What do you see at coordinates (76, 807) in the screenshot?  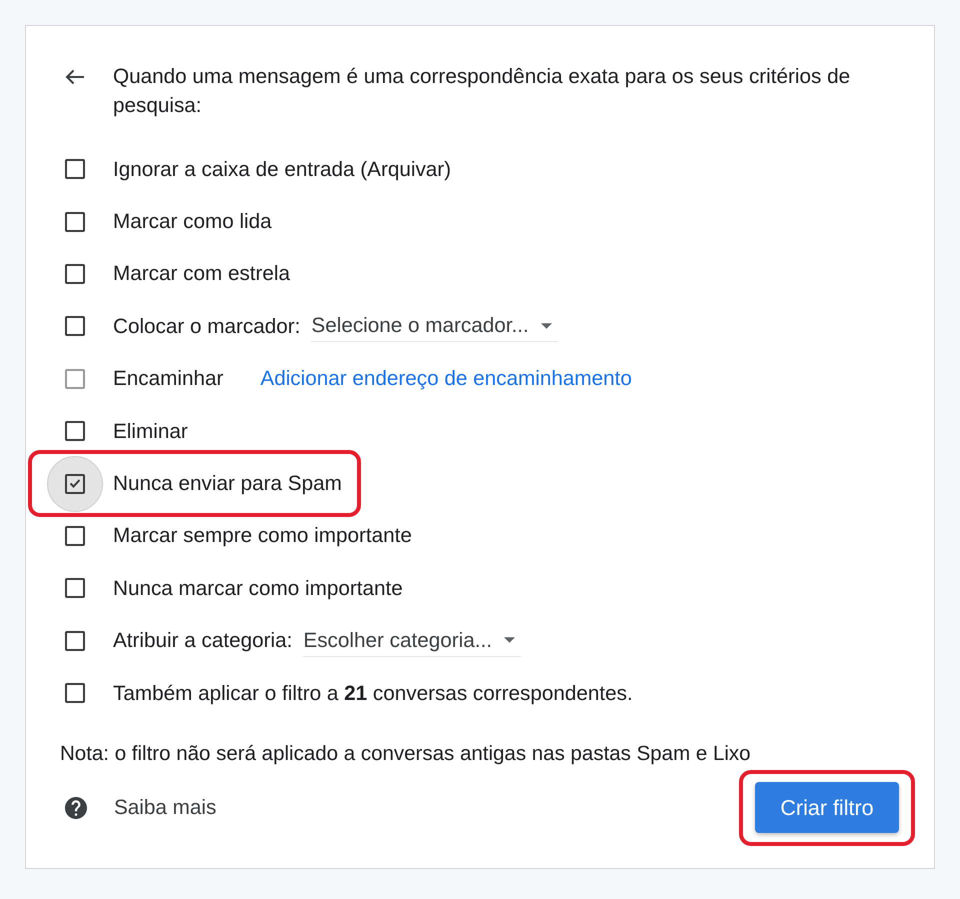 I see `help-icon` at bounding box center [76, 807].